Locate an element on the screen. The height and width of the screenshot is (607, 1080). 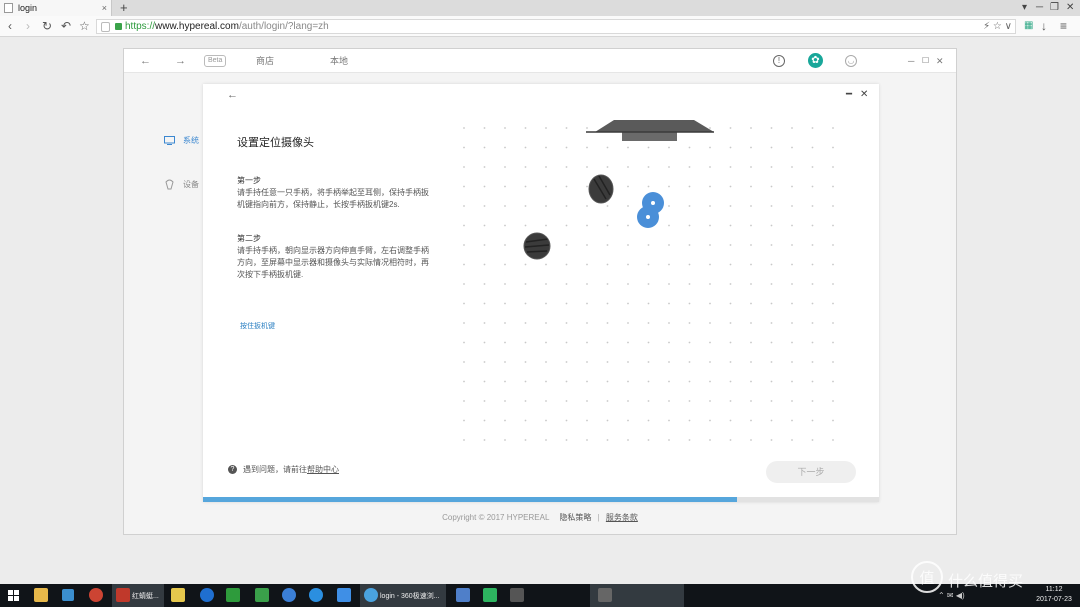
privacy-link: 隐私策略 is located at coordinates (575, 517).